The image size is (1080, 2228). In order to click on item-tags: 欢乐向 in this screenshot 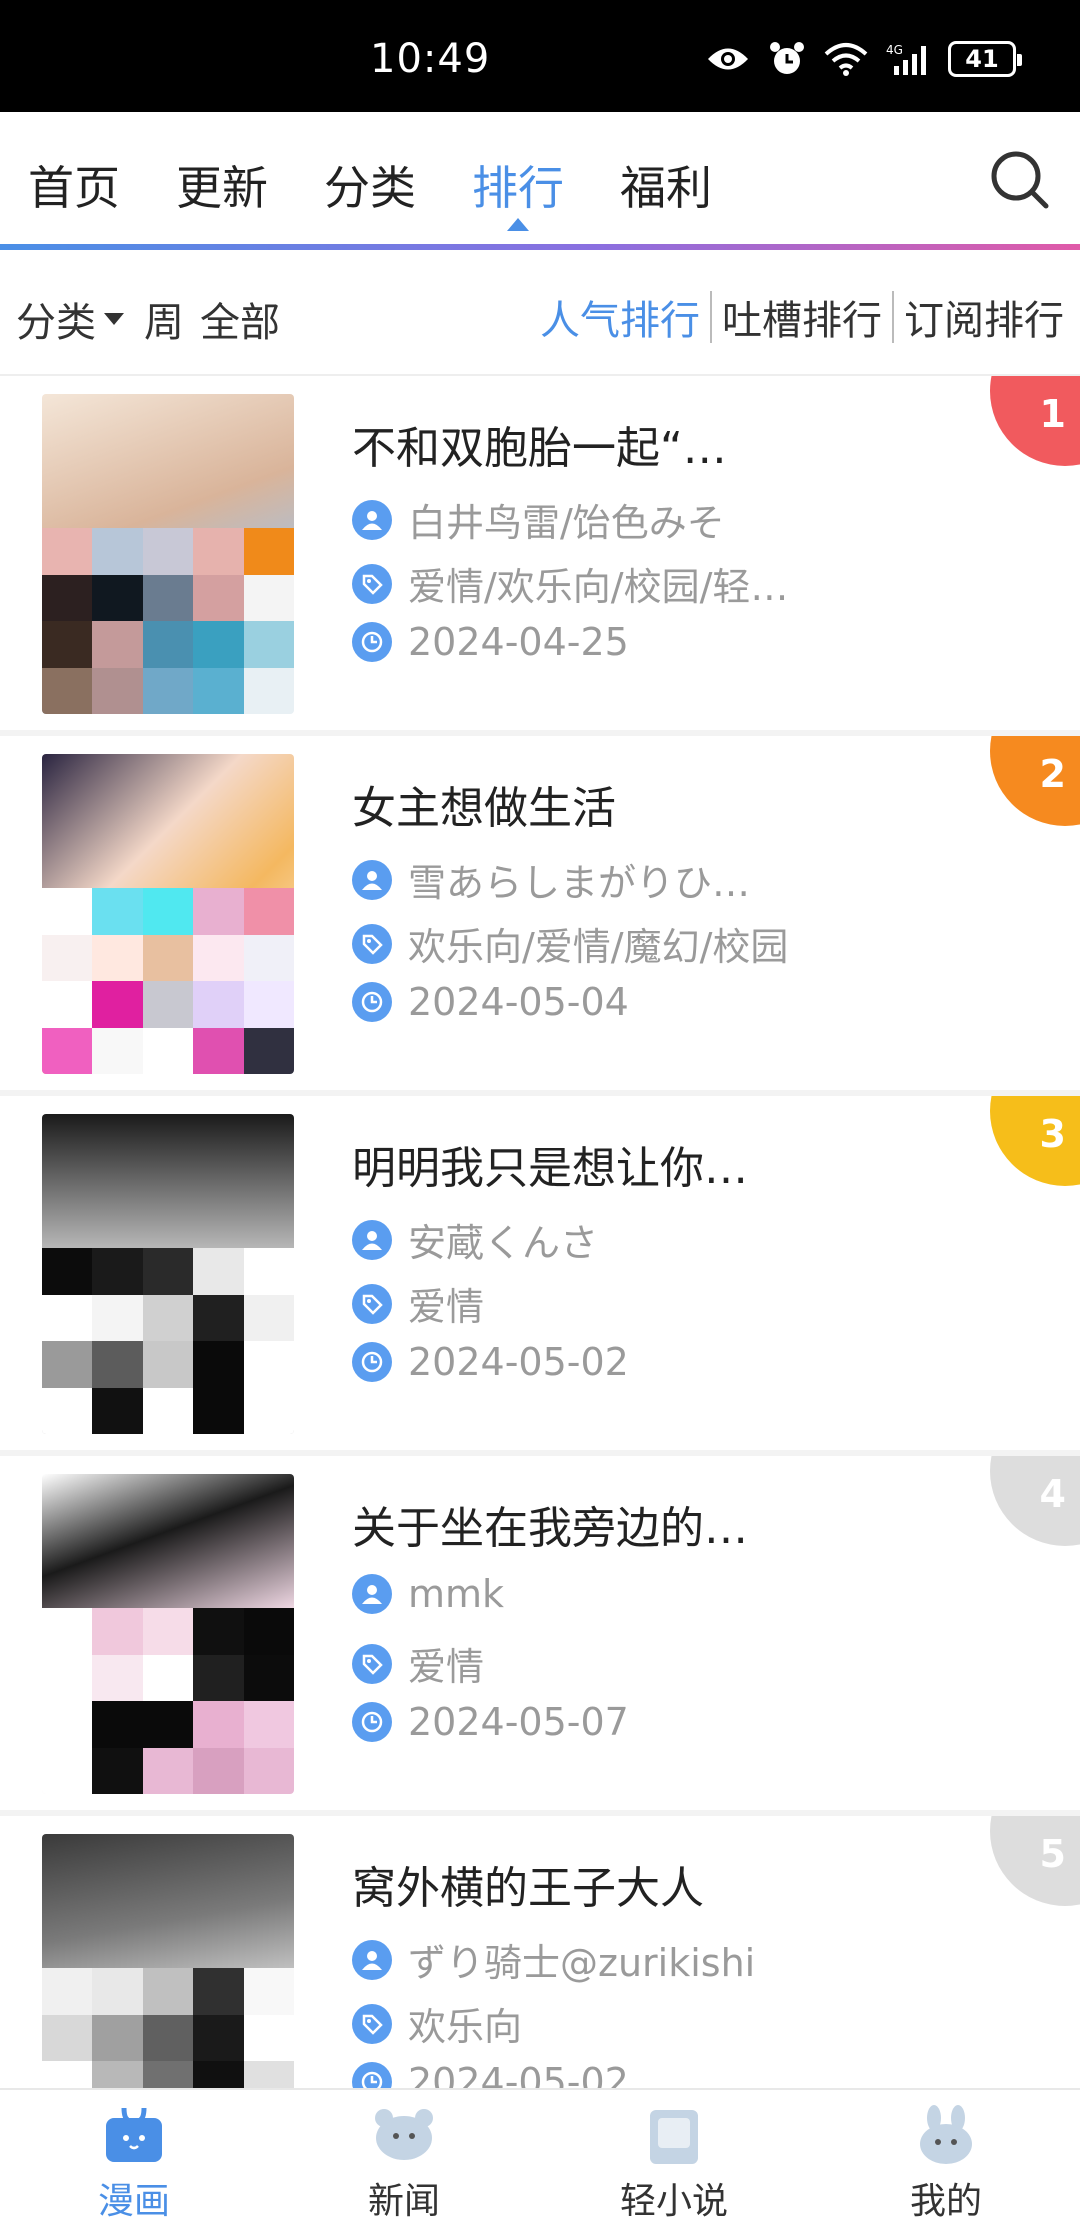, I will do `click(437, 2023)`.